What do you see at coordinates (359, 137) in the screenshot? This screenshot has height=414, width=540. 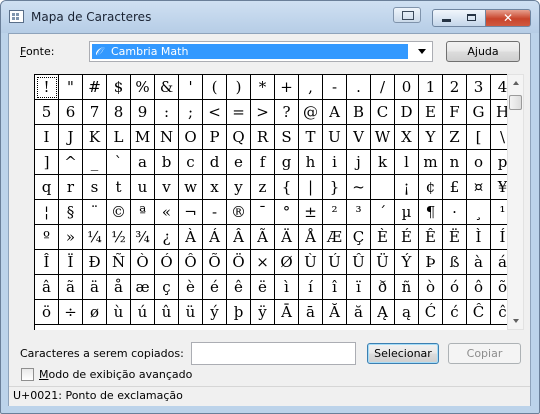 I see `character-cell: V` at bounding box center [359, 137].